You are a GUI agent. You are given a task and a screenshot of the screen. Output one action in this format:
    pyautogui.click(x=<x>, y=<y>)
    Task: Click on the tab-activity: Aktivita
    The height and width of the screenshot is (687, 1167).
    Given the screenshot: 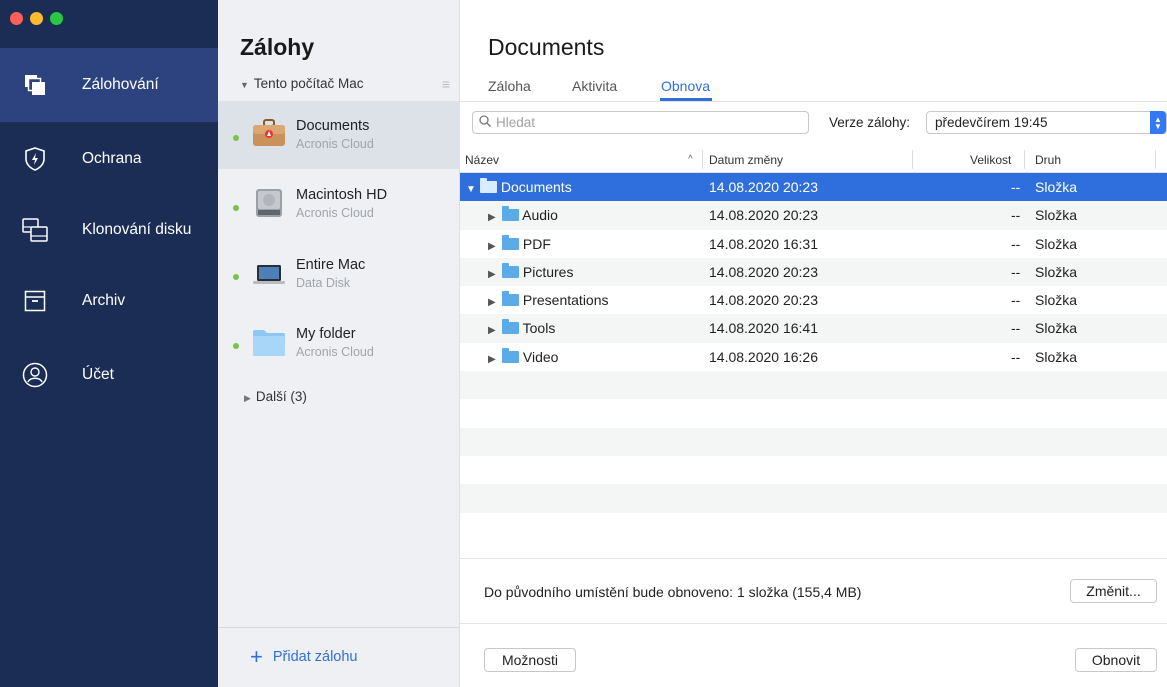 What is the action you would take?
    pyautogui.click(x=594, y=86)
    